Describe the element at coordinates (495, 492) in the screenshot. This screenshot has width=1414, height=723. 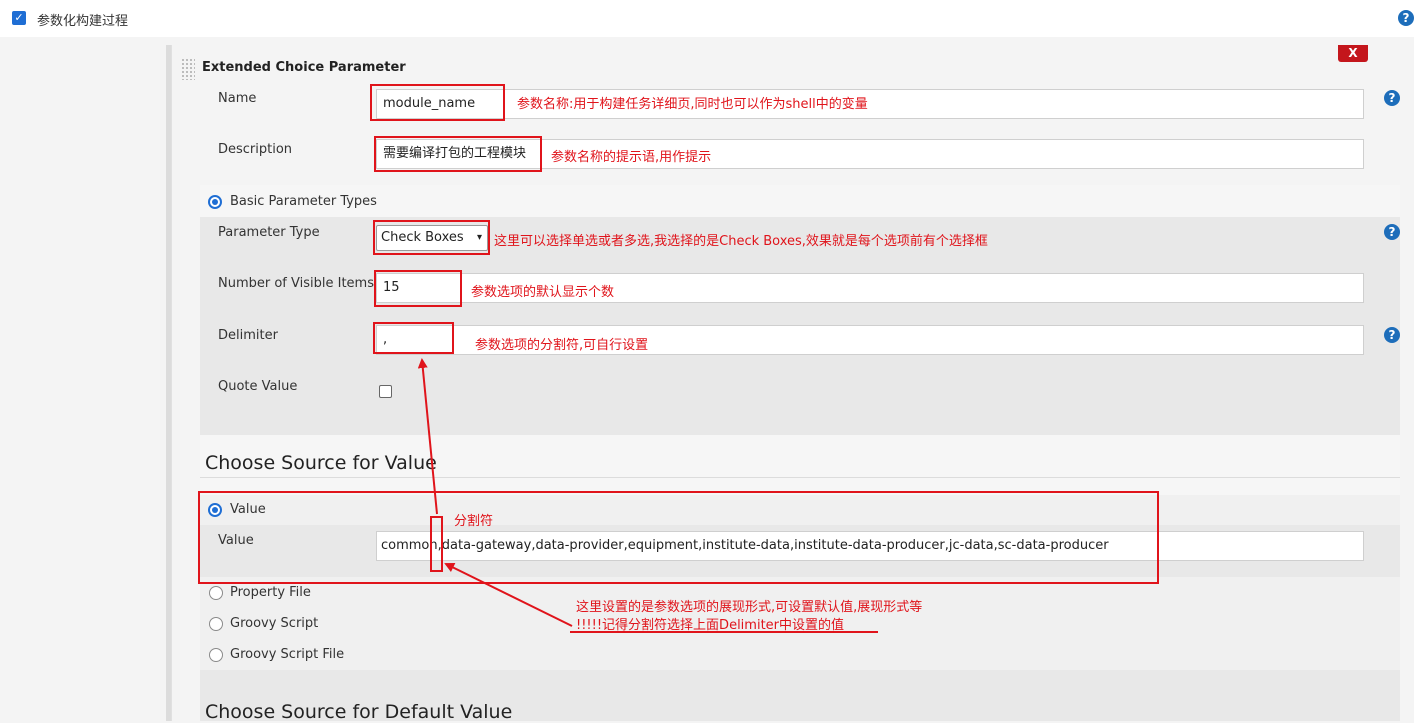
I see `annotation-arrows` at that location.